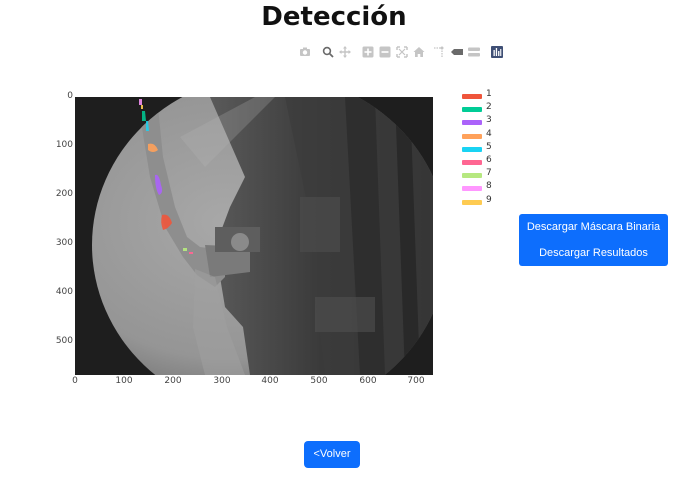  What do you see at coordinates (489, 186) in the screenshot?
I see `legend-label: 8` at bounding box center [489, 186].